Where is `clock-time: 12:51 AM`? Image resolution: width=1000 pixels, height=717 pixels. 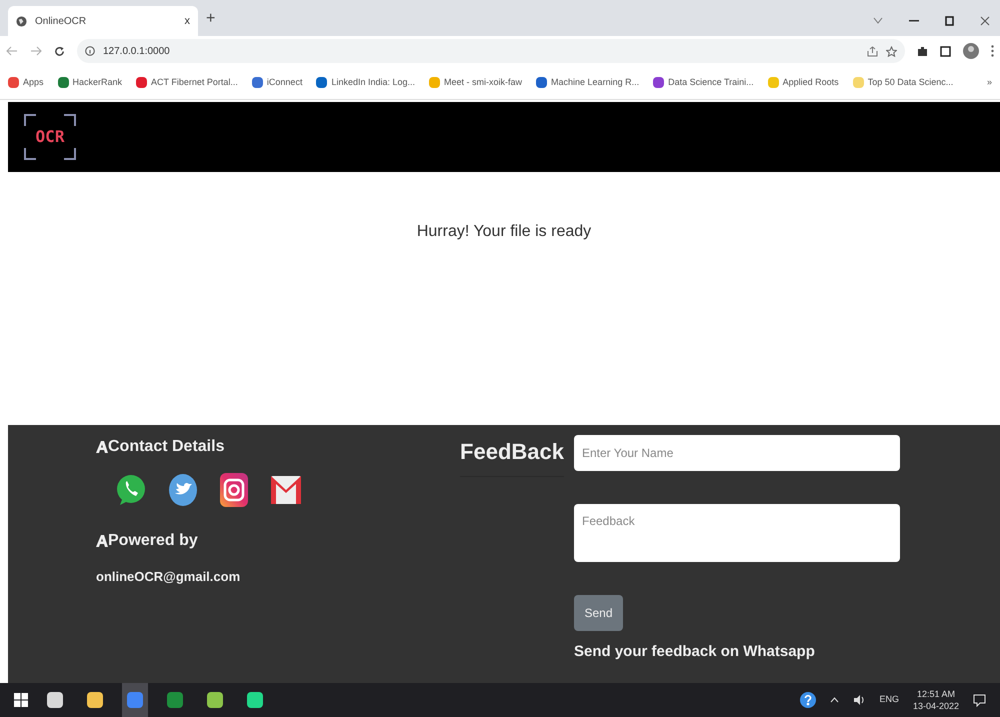 clock-time: 12:51 AM is located at coordinates (935, 694).